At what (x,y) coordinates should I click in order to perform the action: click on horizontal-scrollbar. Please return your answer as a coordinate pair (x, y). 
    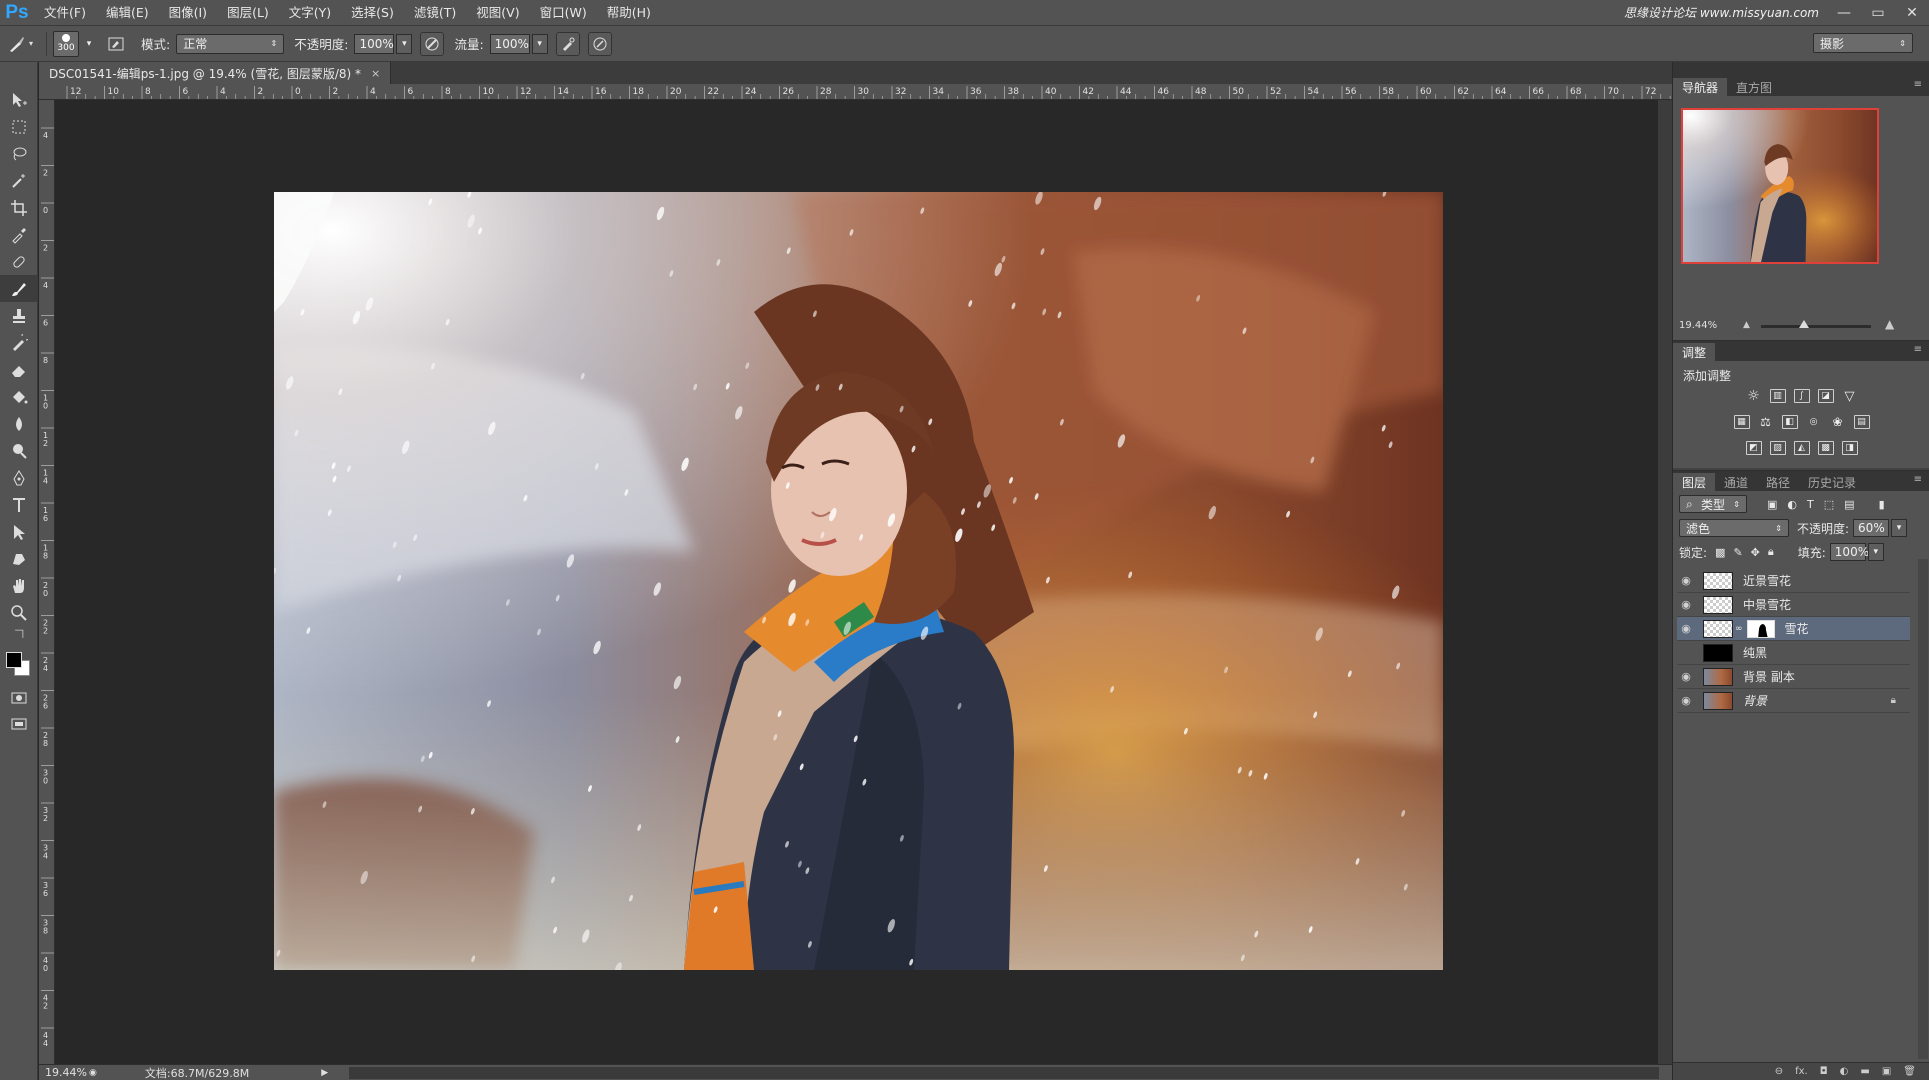
    Looking at the image, I should click on (1004, 1073).